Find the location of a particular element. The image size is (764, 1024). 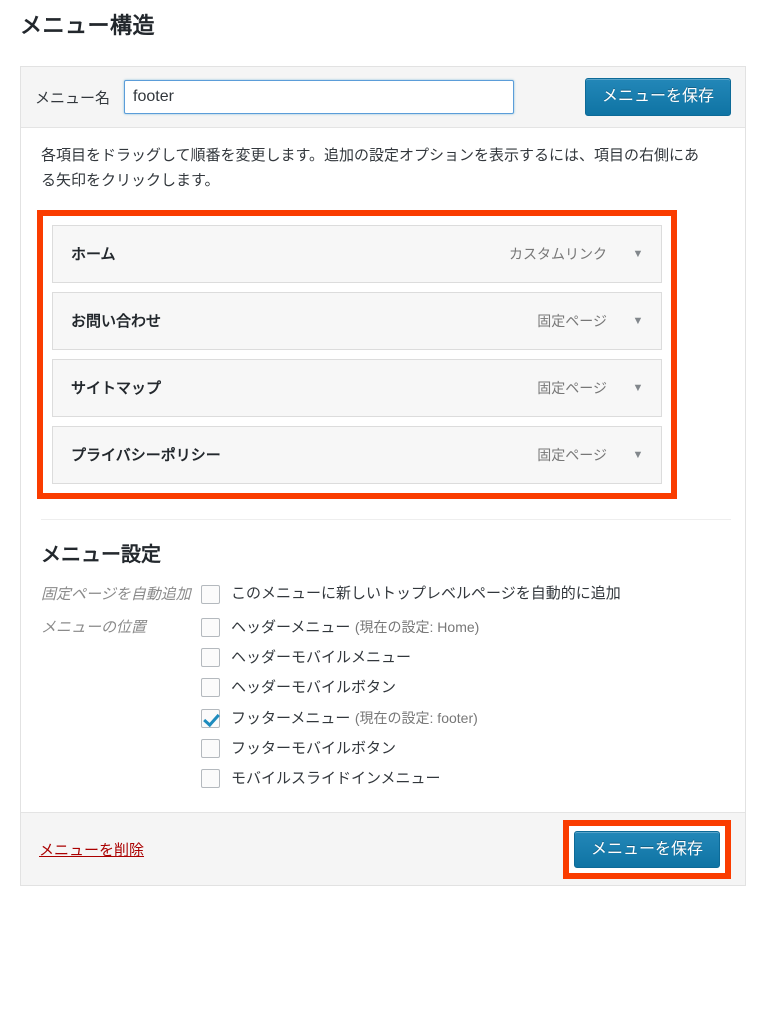

location-note-footer-menu: (現在の設定: footer) is located at coordinates (416, 717).